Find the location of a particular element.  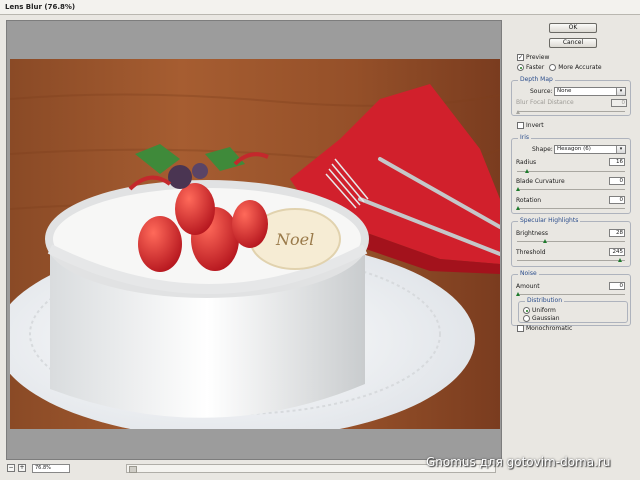

amount-value: 0 is located at coordinates (621, 286).